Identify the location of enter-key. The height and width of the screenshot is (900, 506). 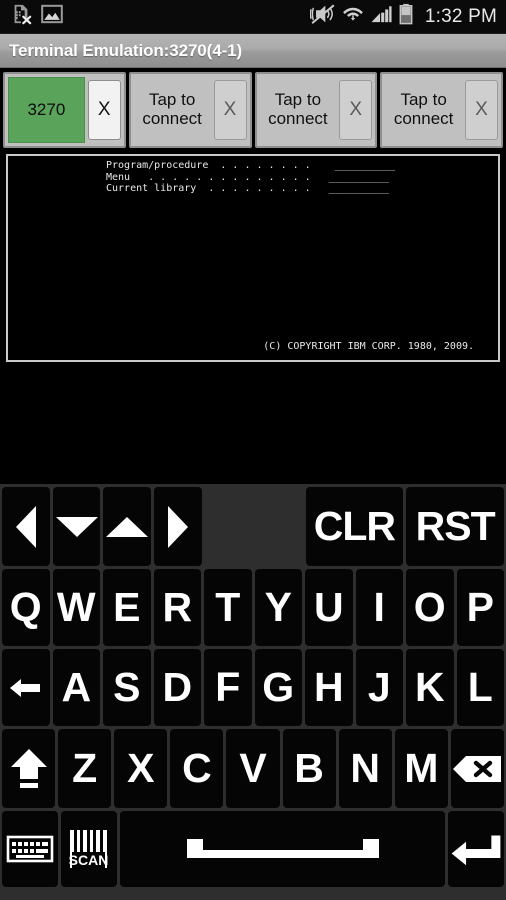
(476, 849).